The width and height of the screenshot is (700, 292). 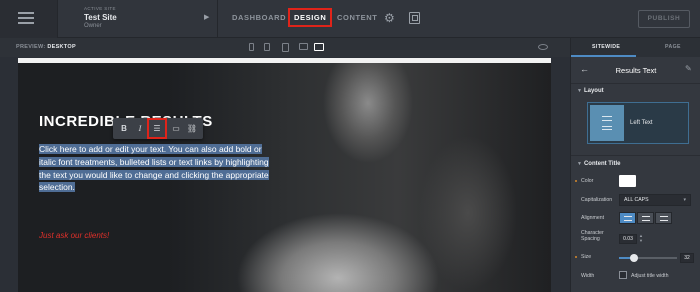 What do you see at coordinates (588, 276) in the screenshot?
I see `width-label: Width` at bounding box center [588, 276].